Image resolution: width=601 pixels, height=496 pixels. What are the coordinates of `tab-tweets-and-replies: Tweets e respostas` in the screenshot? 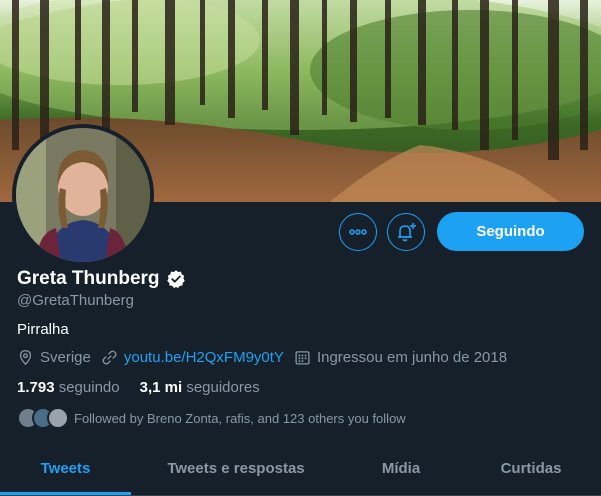 It's located at (236, 468).